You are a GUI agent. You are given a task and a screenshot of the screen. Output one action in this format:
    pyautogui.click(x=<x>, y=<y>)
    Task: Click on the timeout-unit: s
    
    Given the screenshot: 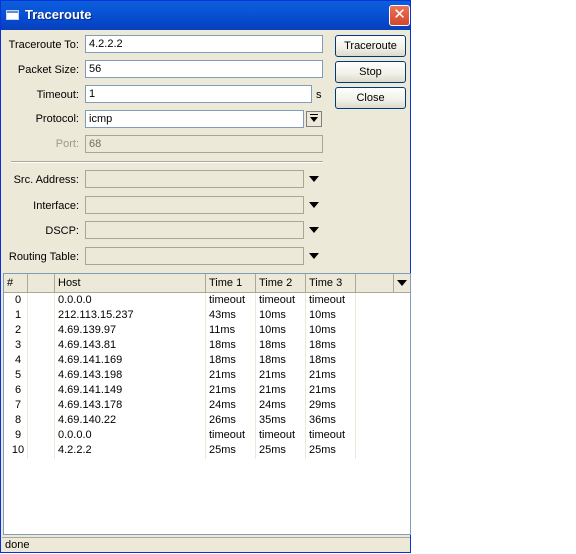 What is the action you would take?
    pyautogui.click(x=319, y=95)
    